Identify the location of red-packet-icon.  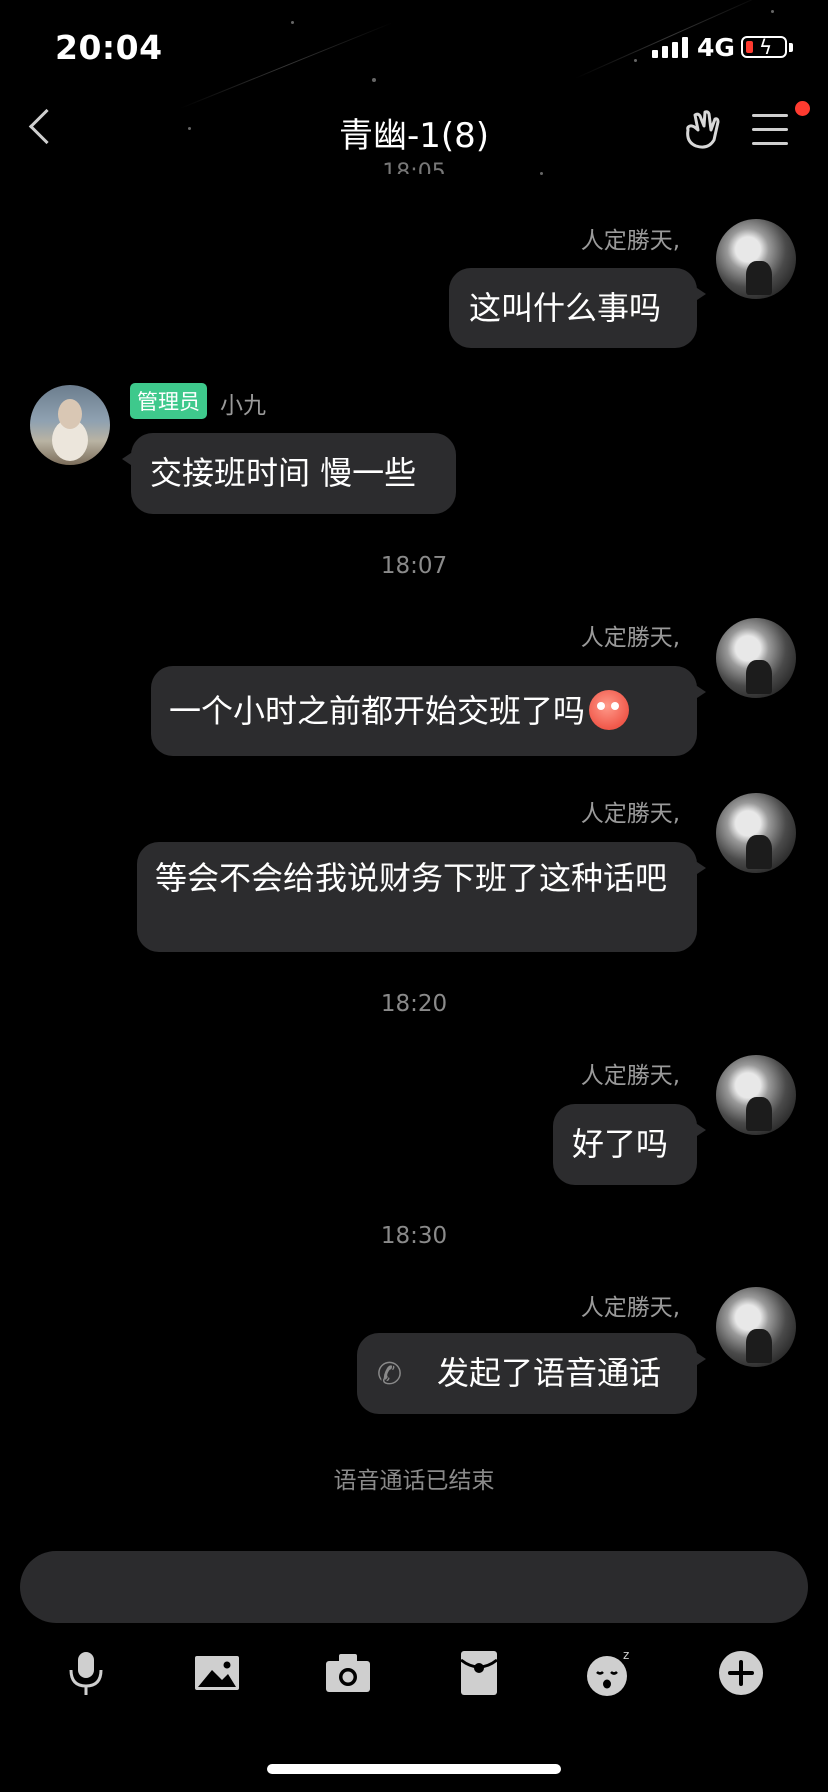
(479, 1673).